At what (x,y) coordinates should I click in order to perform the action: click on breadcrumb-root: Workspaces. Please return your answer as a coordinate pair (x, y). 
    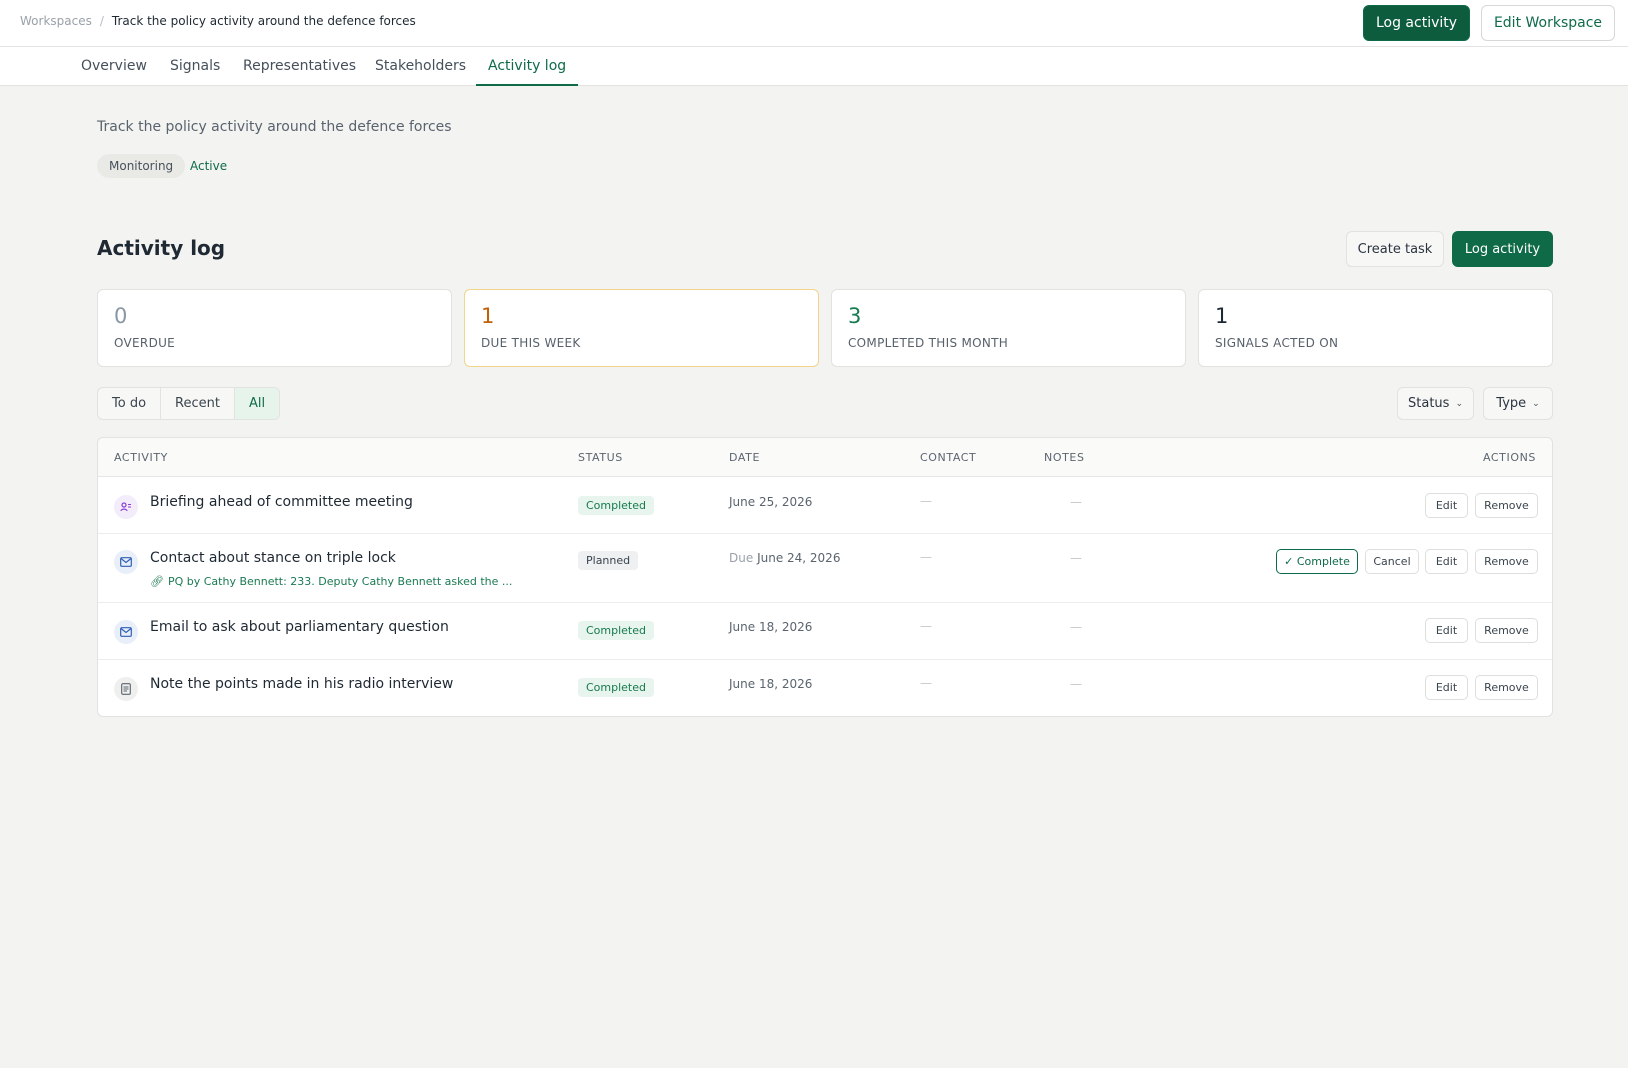
    Looking at the image, I should click on (56, 21).